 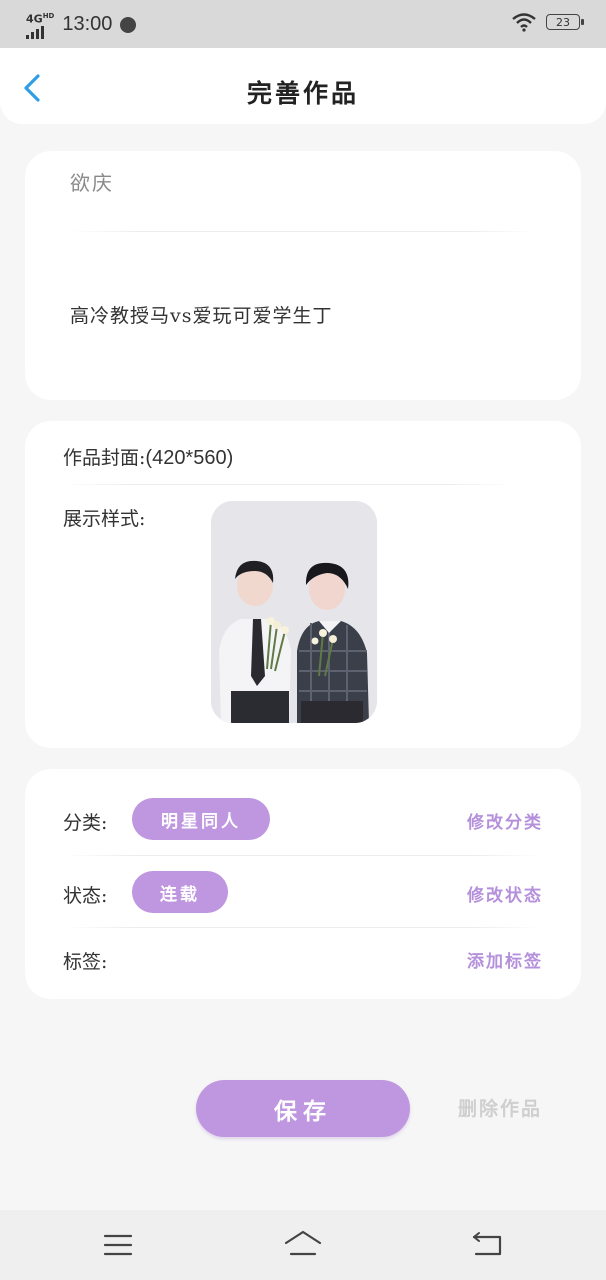 I want to click on app-header: 完善作品, so click(x=303, y=86).